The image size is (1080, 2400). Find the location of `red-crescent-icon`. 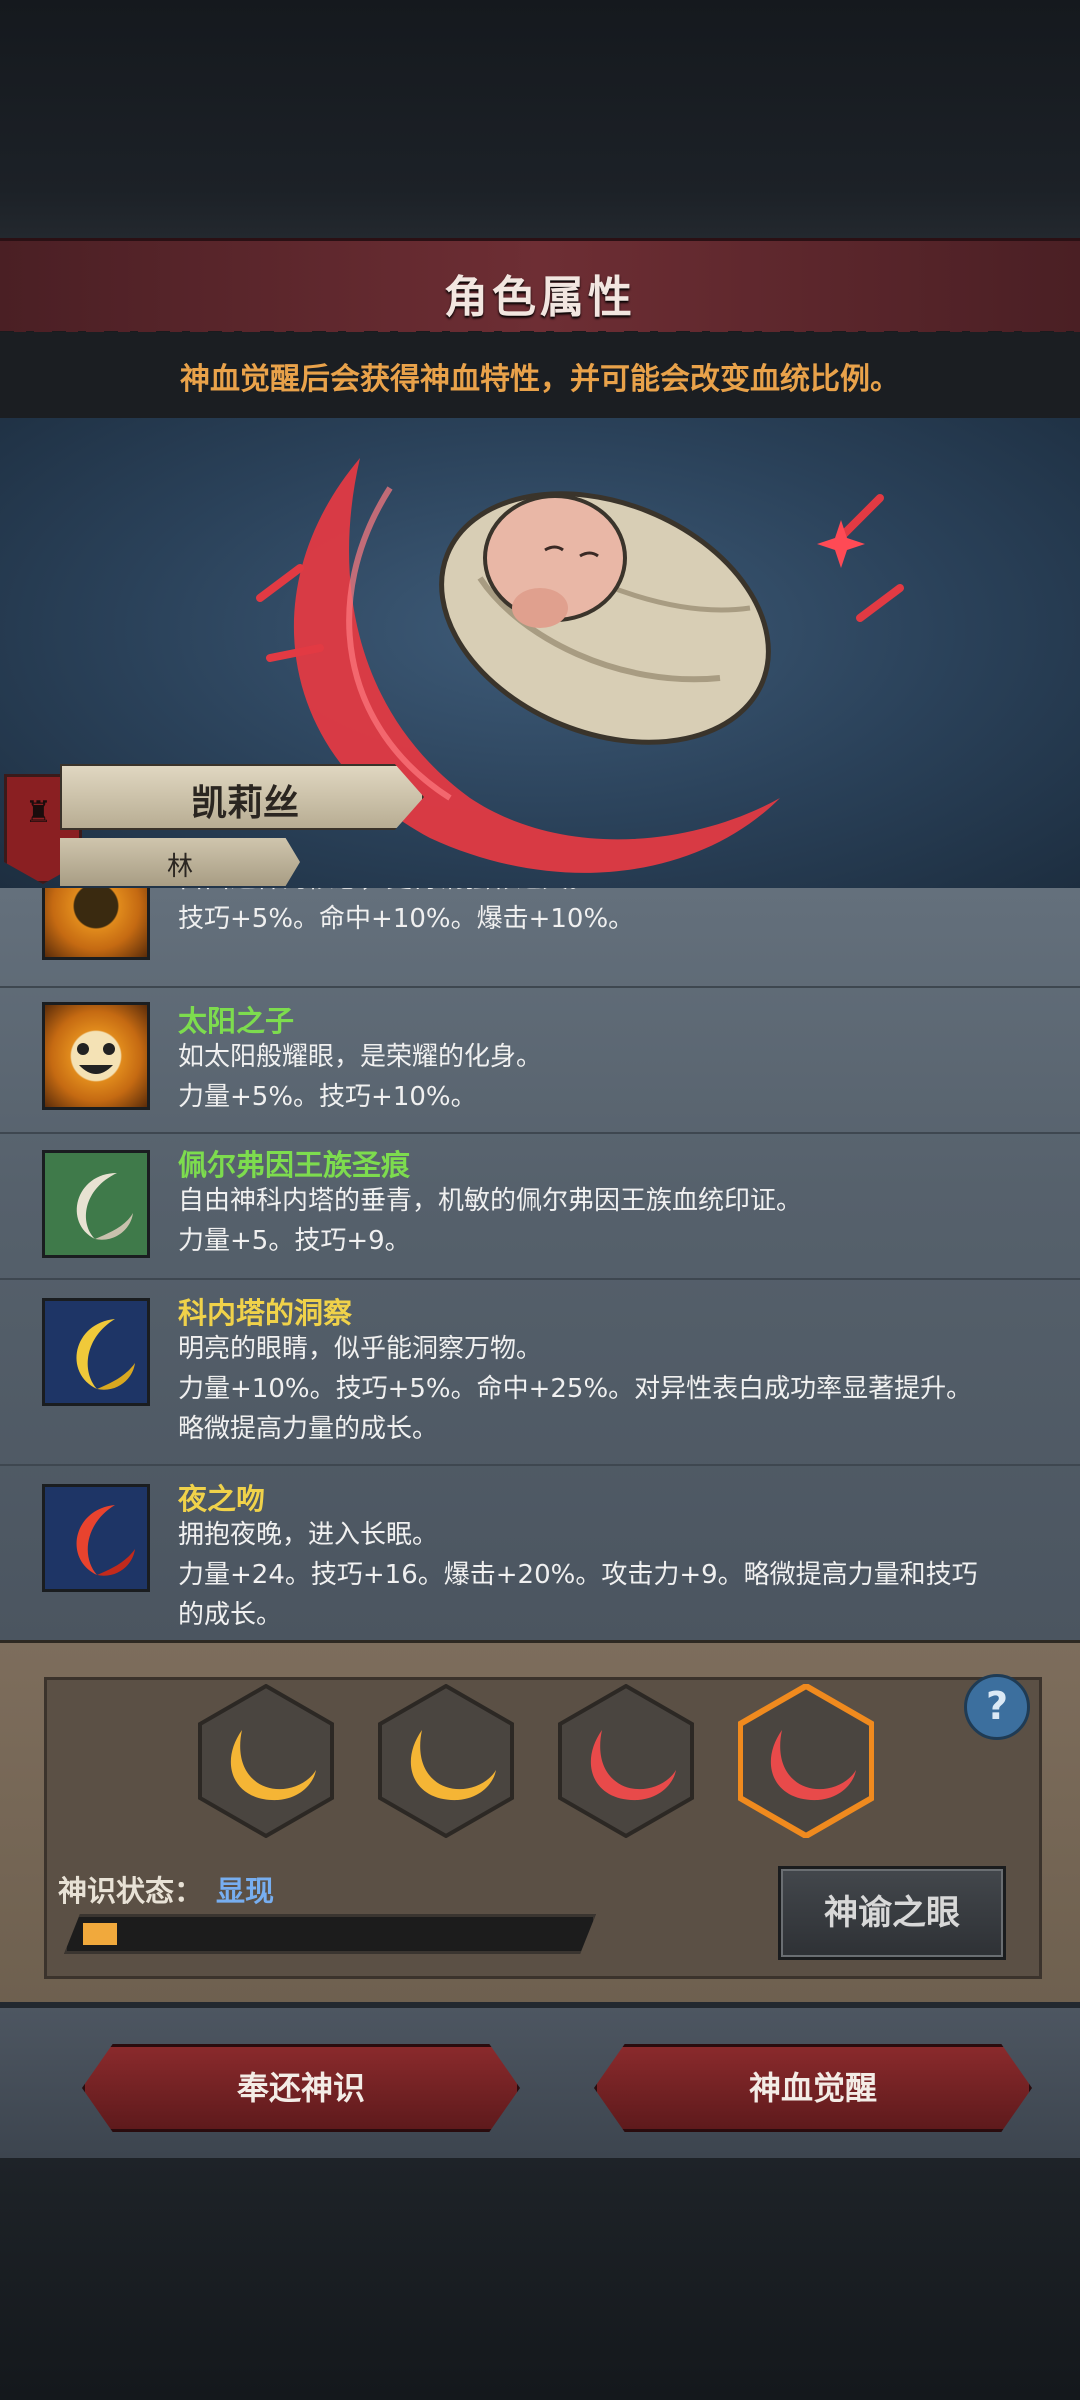

red-crescent-icon is located at coordinates (96, 1538).